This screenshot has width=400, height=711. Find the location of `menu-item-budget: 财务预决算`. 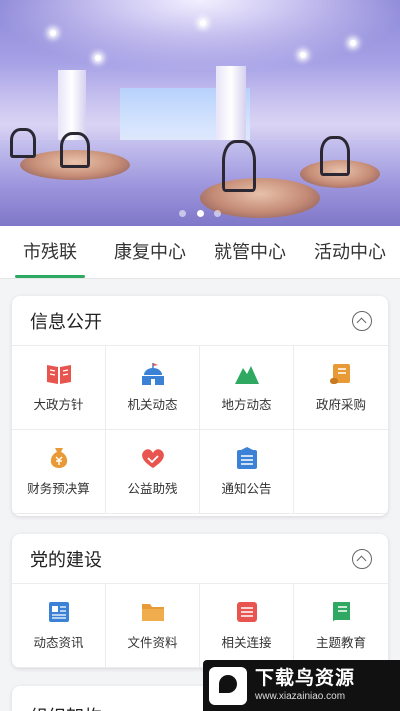

menu-item-budget: 财务预决算 is located at coordinates (59, 472).